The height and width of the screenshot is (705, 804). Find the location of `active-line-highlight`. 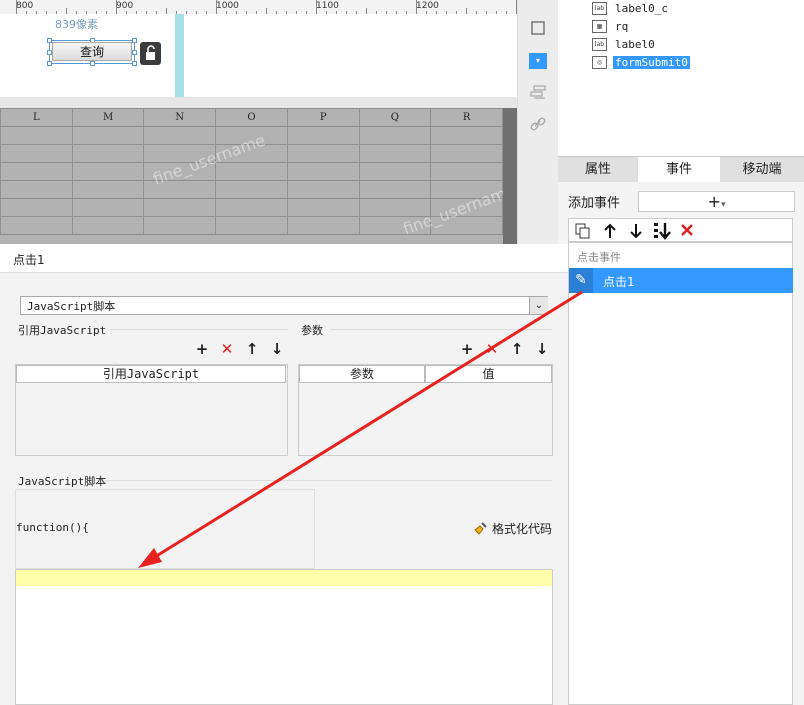

active-line-highlight is located at coordinates (284, 578).